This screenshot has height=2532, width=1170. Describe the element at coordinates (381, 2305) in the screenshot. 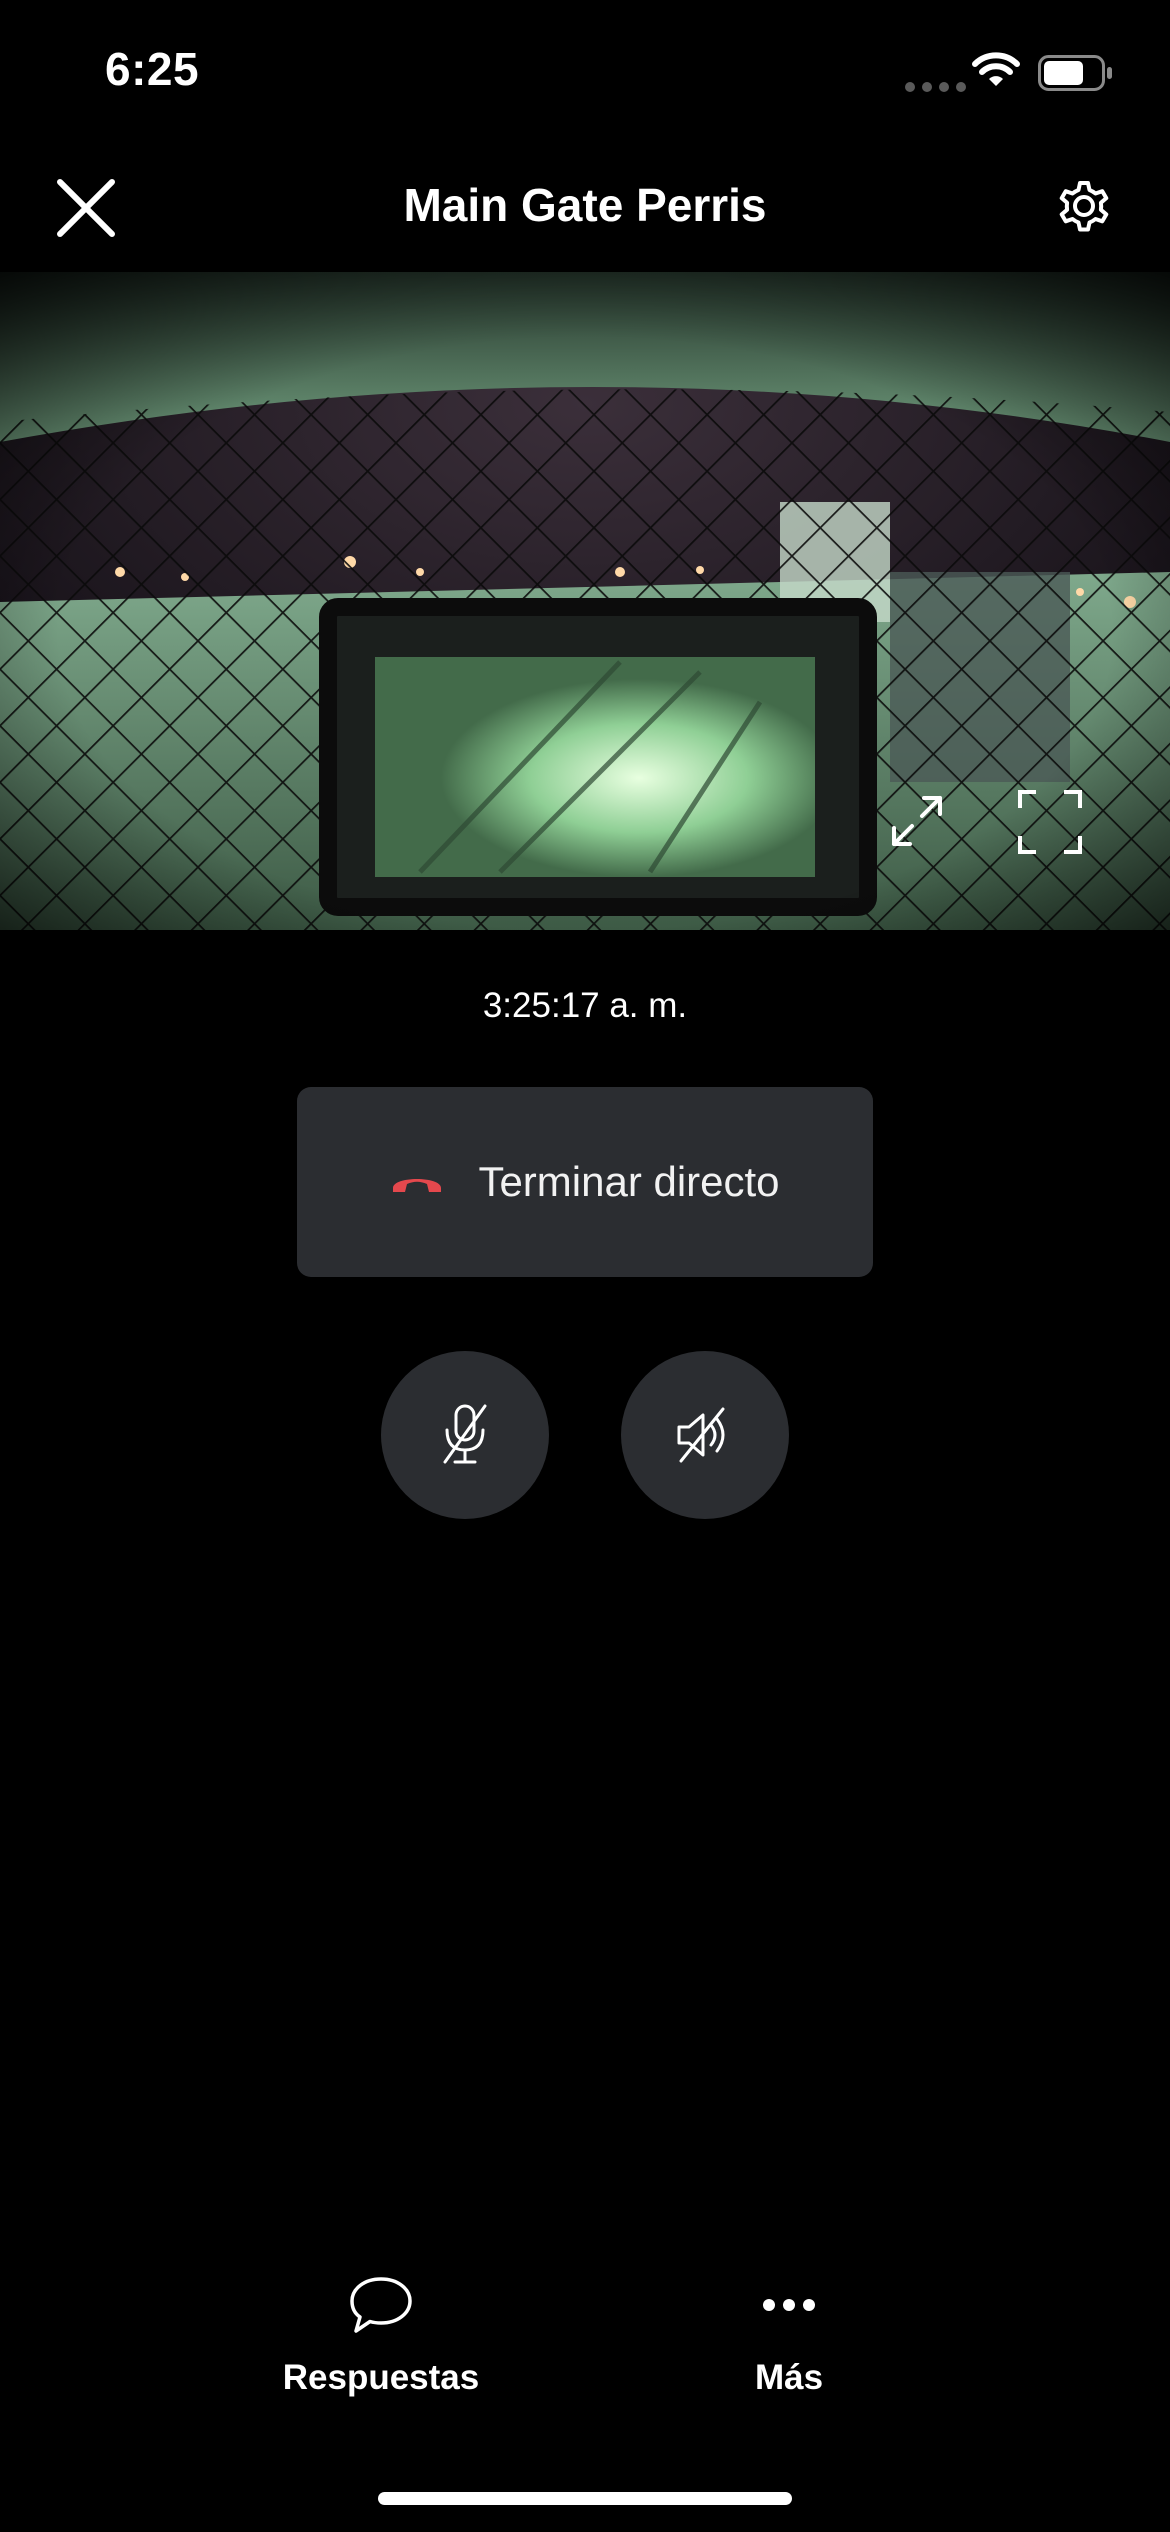

I see `chat-bubble-icon` at that location.